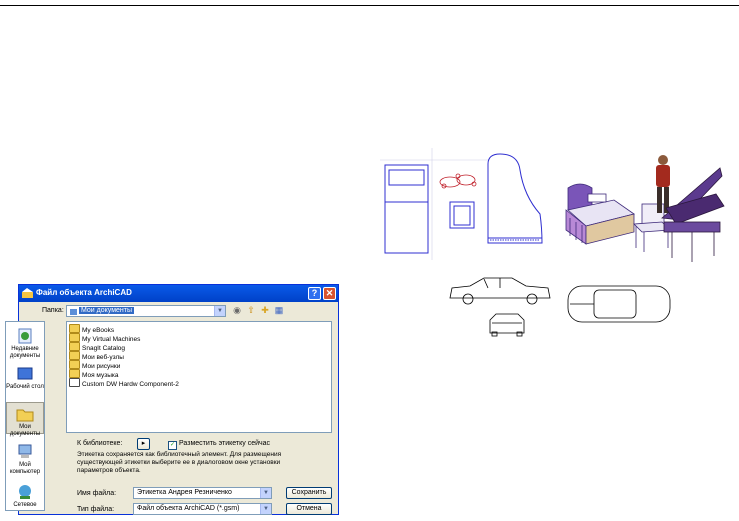  Describe the element at coordinates (53, 310) in the screenshot. I see `folder-label: Папка:` at that location.